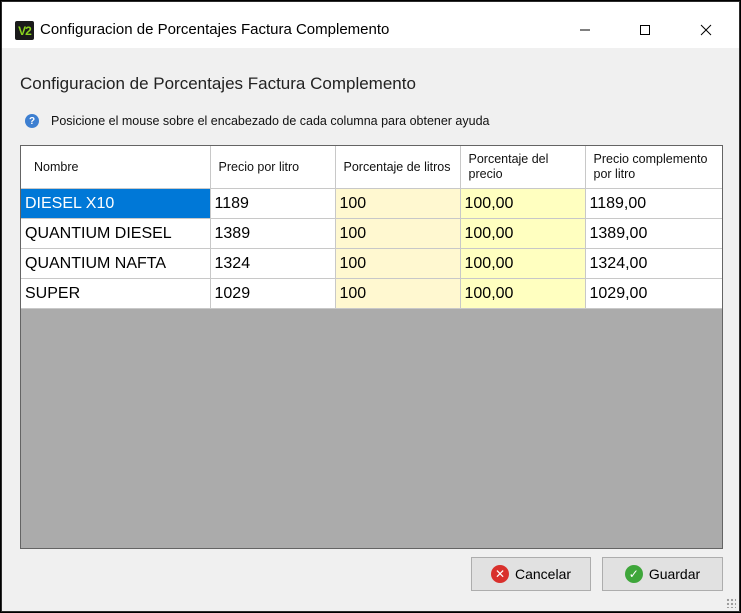 Image resolution: width=741 pixels, height=613 pixels. I want to click on table-row: DIESEL X10 1189 100 100,00 1189,00, so click(371, 203).